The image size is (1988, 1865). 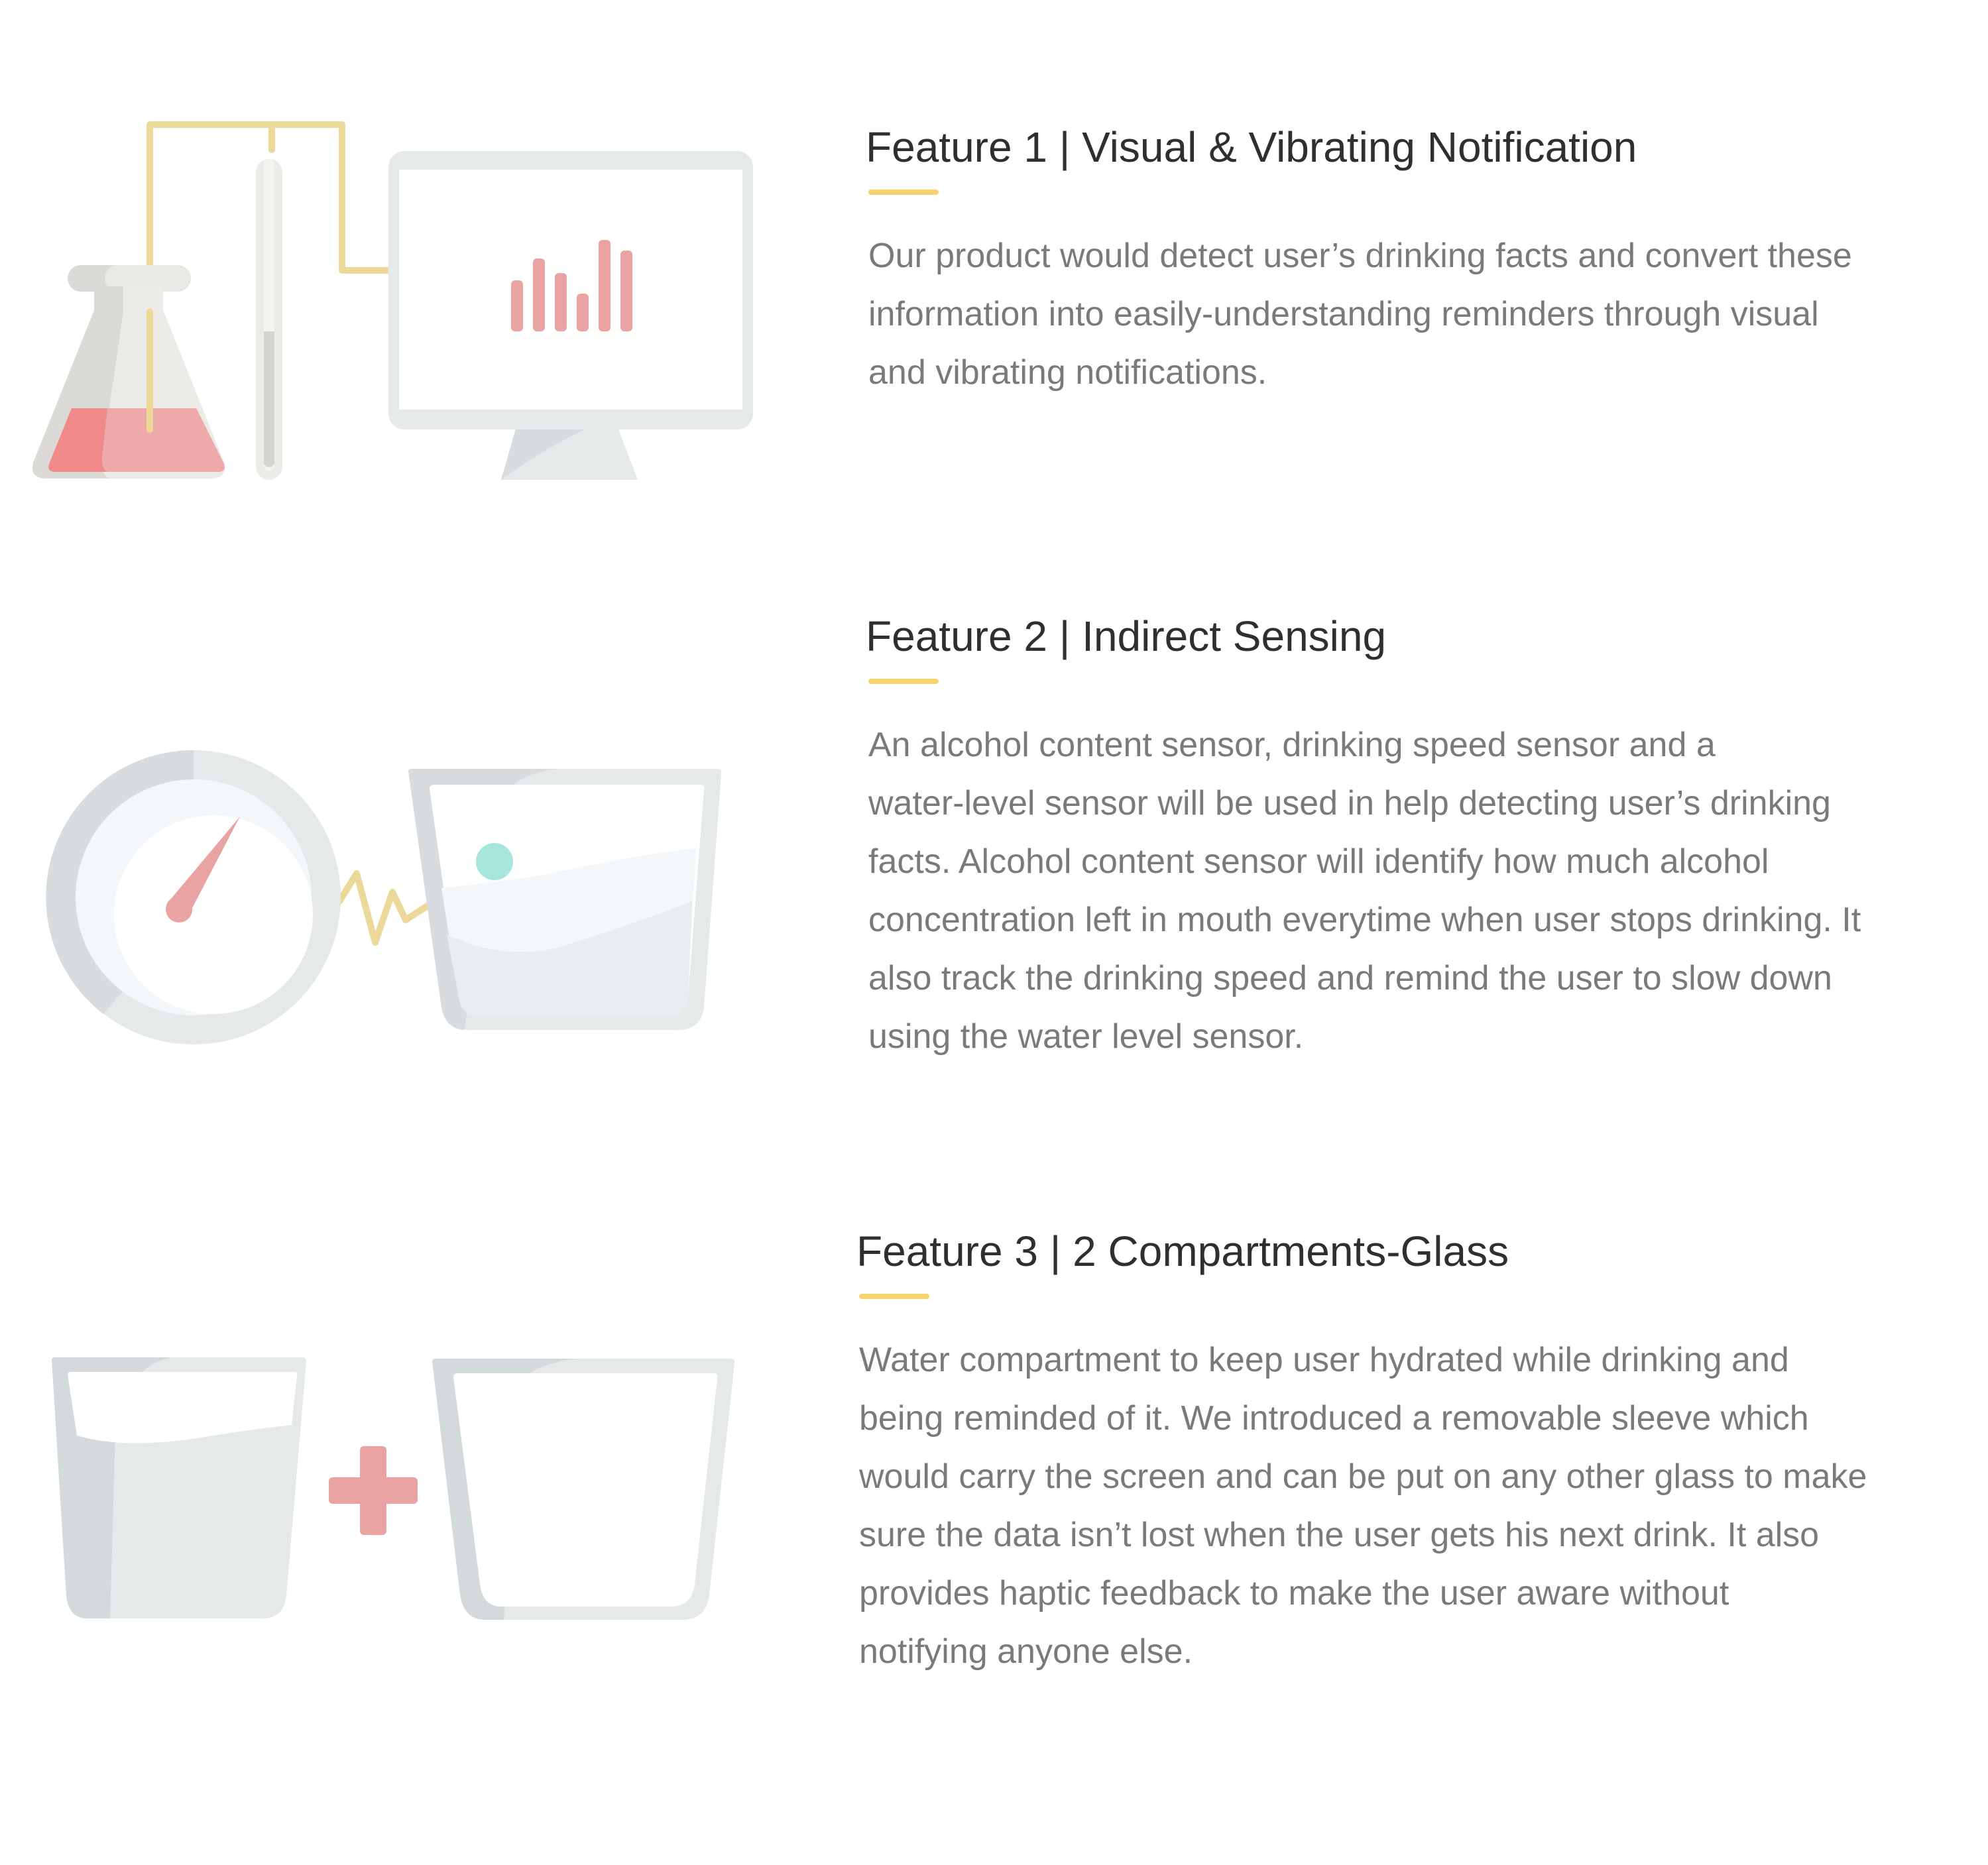 What do you see at coordinates (1126, 636) in the screenshot?
I see `feature-2-title: Feature 2 | Indirect Sensing` at bounding box center [1126, 636].